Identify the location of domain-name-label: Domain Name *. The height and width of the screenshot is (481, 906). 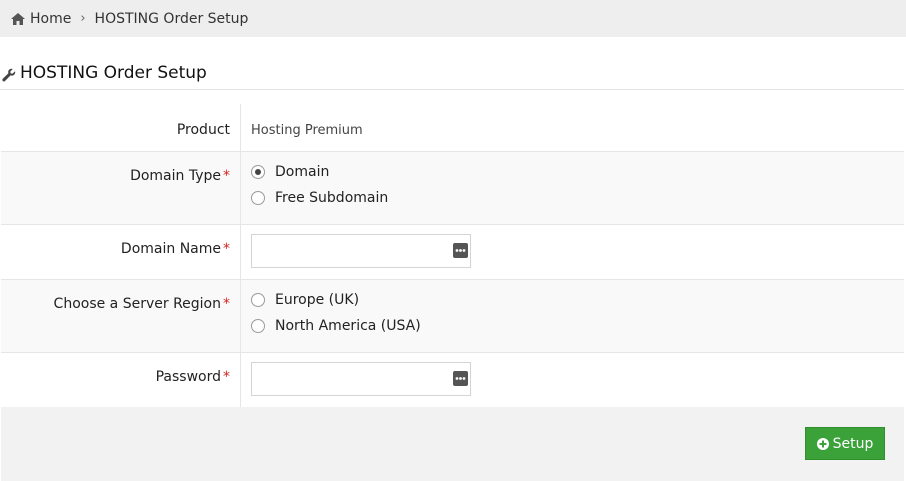
(121, 252).